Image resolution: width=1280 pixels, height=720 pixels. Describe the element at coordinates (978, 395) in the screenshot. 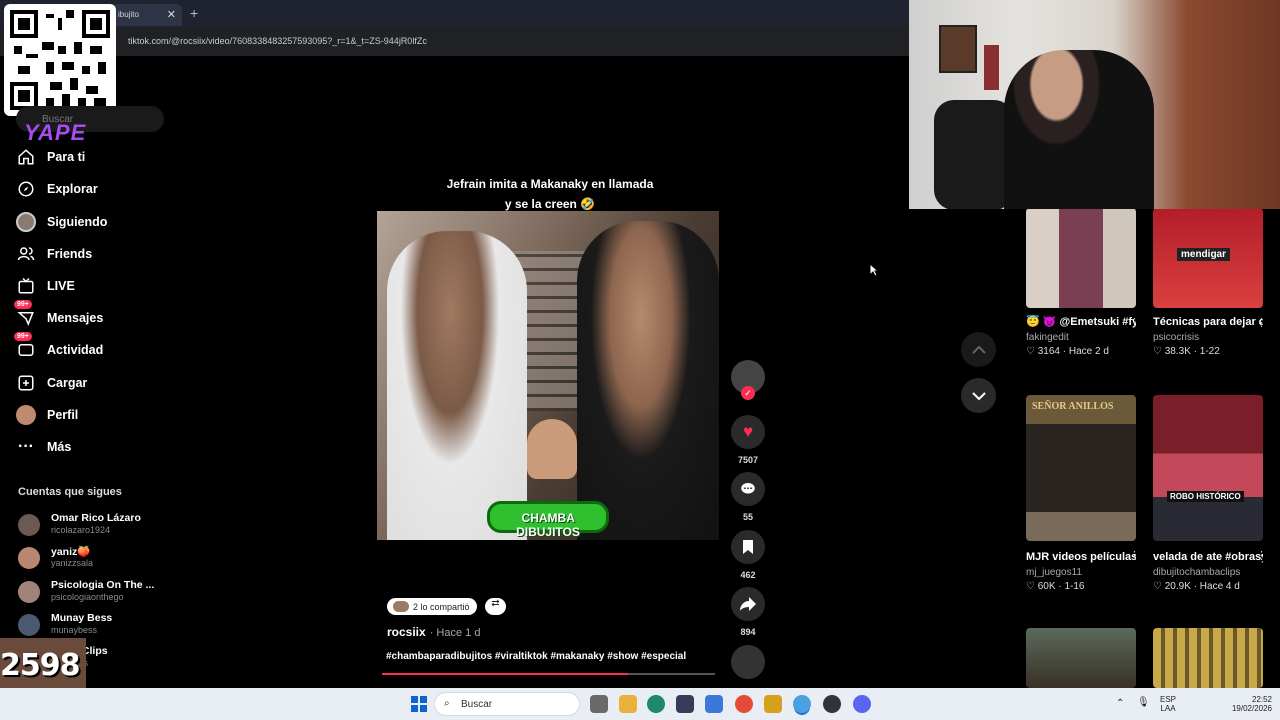

I see `next-video-button` at that location.